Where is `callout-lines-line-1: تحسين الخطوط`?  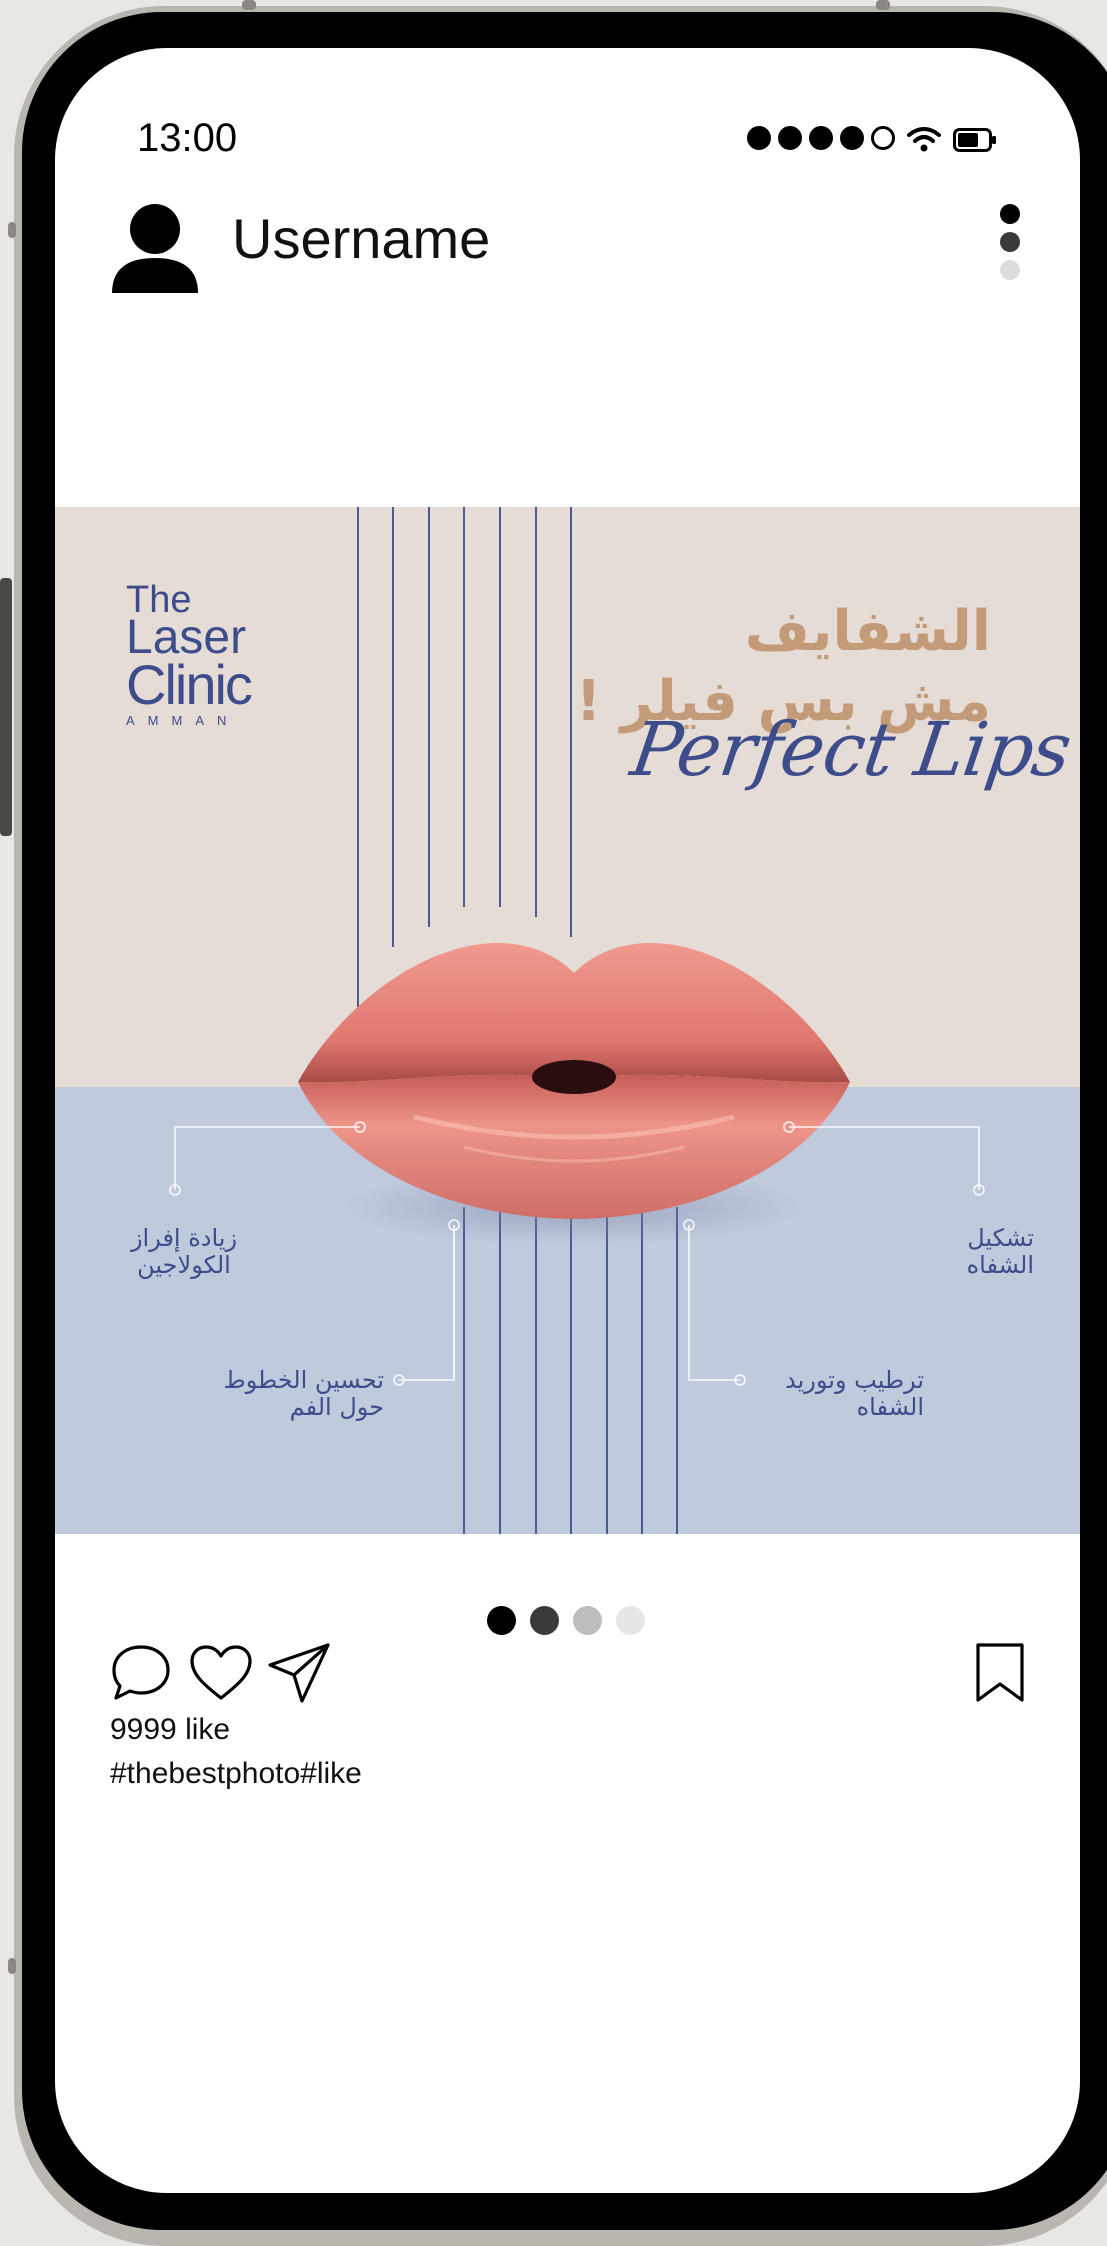
callout-lines-line-1: تحسين الخطوط is located at coordinates (303, 1380).